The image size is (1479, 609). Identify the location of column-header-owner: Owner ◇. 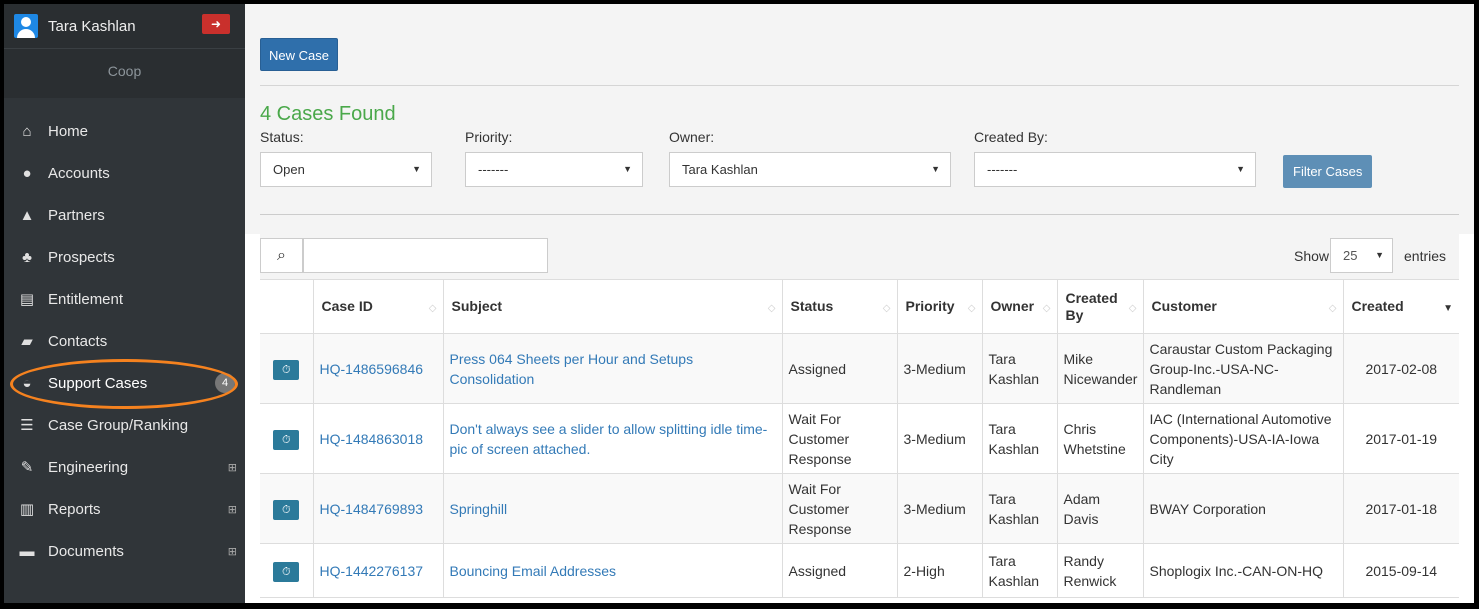
(1019, 306).